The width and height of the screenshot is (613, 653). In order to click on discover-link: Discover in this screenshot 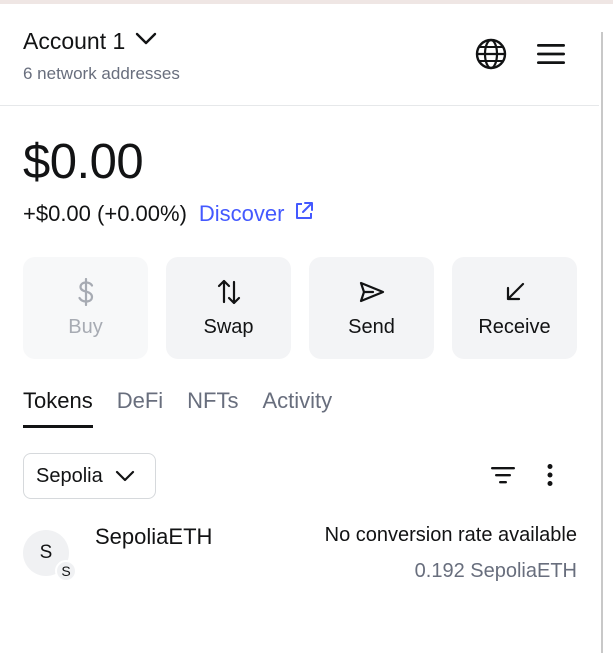, I will do `click(257, 214)`.